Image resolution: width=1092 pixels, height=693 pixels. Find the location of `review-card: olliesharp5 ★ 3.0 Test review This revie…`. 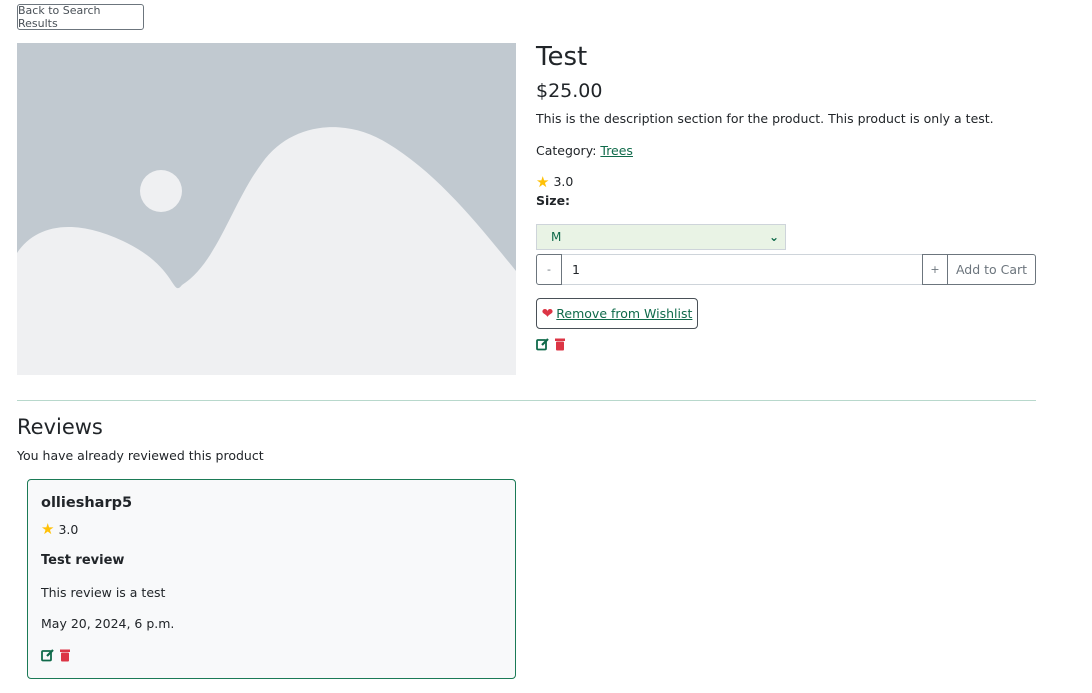

review-card: olliesharp5 ★ 3.0 Test review This revie… is located at coordinates (271, 579).